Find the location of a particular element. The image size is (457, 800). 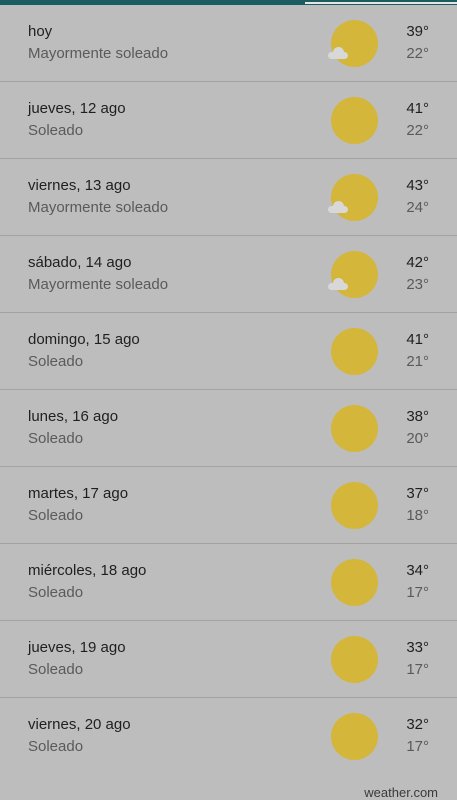

forecast-high: 43° is located at coordinates (417, 185).